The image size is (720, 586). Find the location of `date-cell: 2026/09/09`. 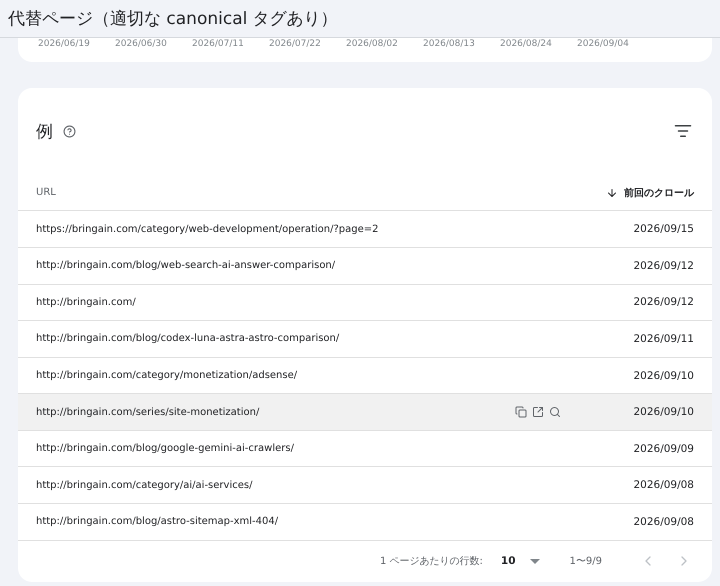

date-cell: 2026/09/09 is located at coordinates (663, 448).